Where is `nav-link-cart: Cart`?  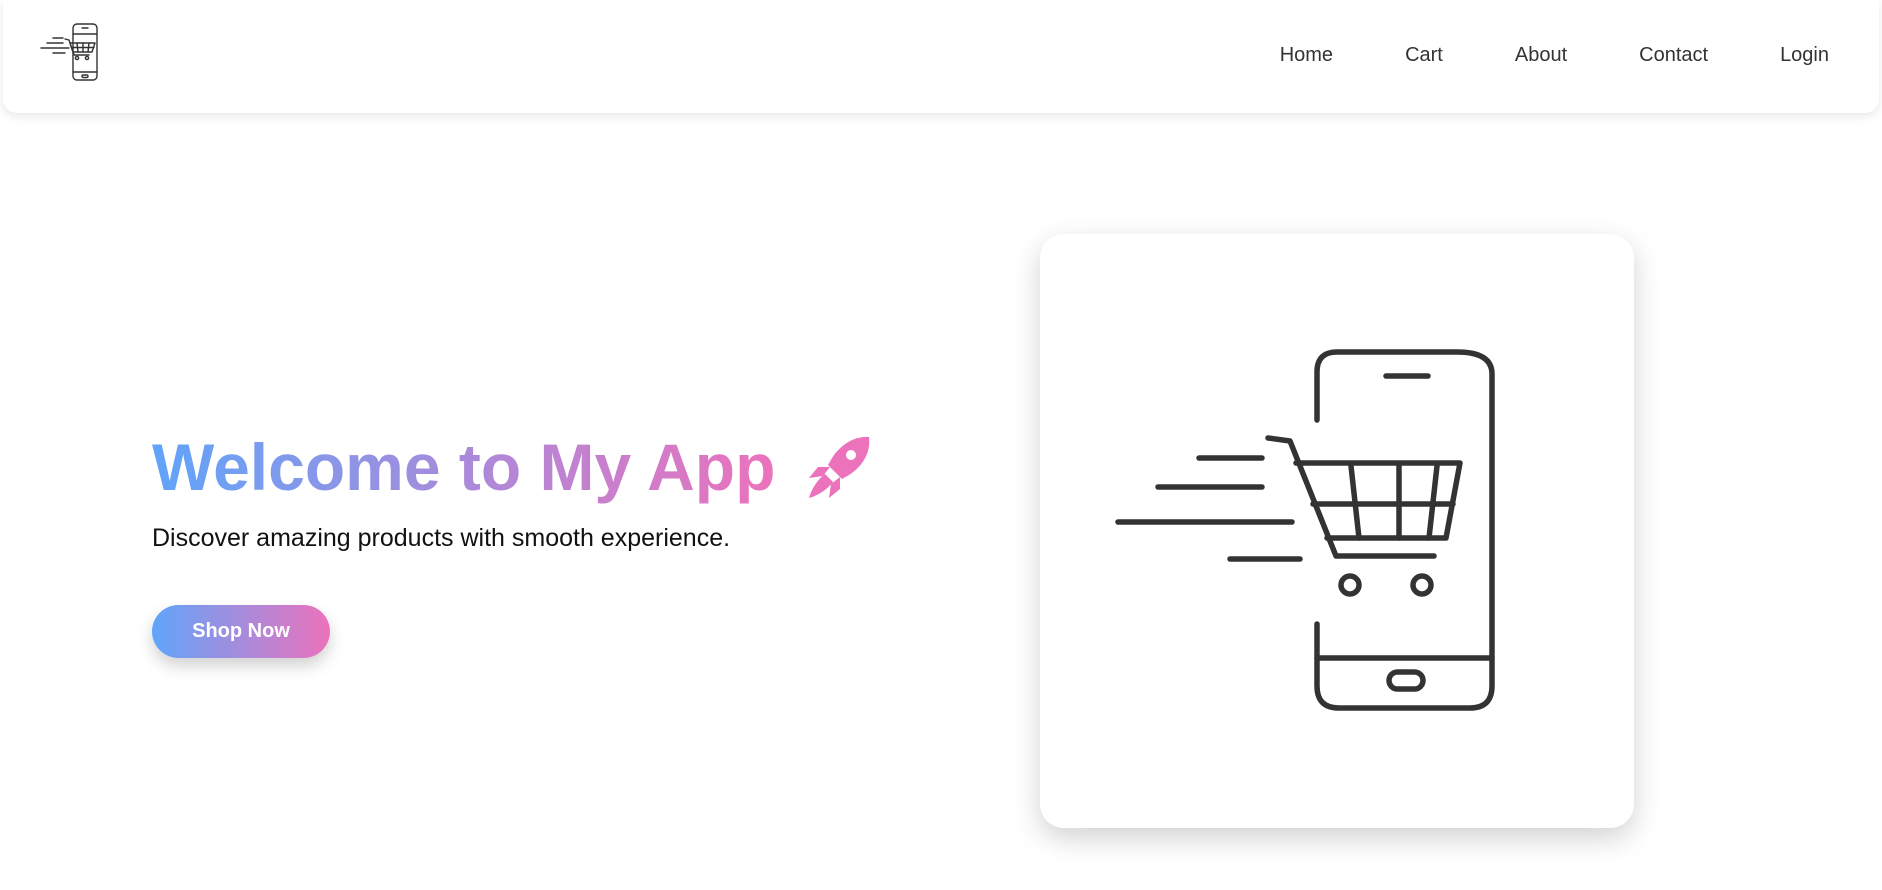
nav-link-cart: Cart is located at coordinates (1424, 55).